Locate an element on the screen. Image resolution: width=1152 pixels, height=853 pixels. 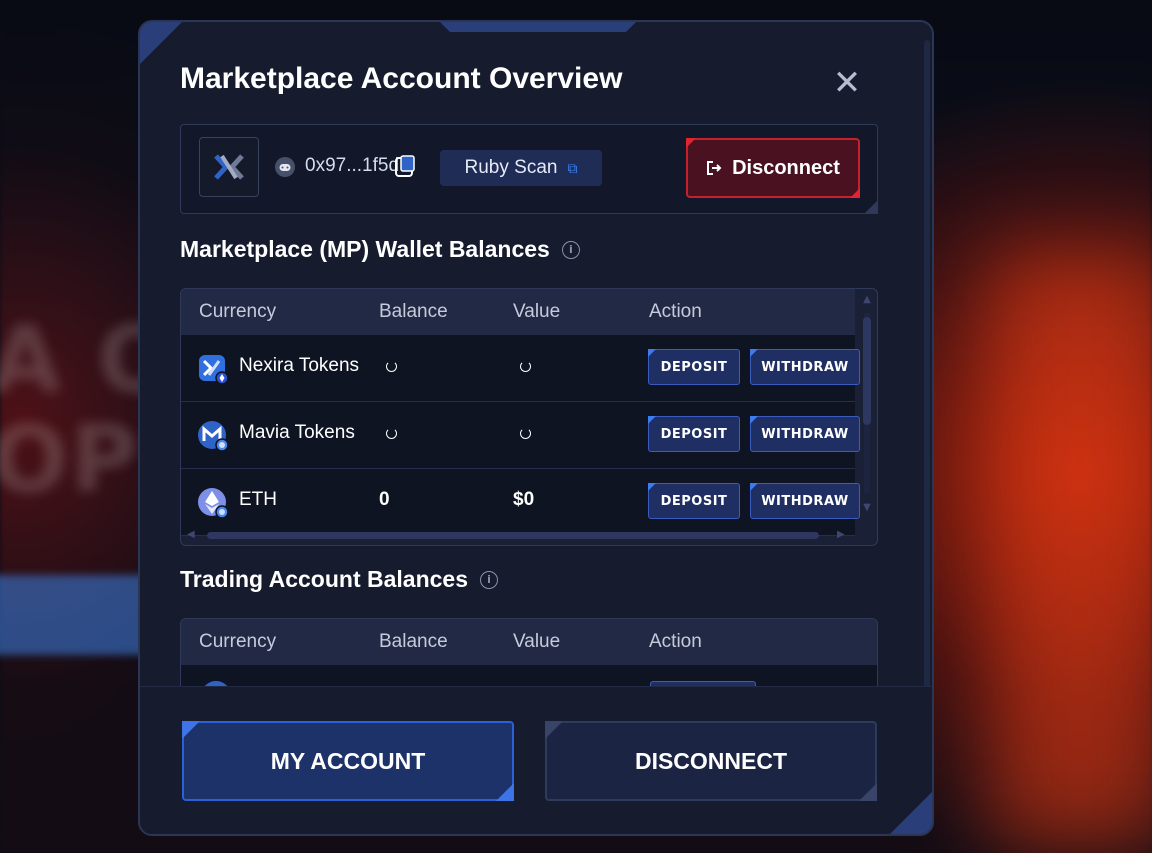
table-row: Mavia Tokens DEPOSIT WITHDRAW is located at coordinates (520, 435).